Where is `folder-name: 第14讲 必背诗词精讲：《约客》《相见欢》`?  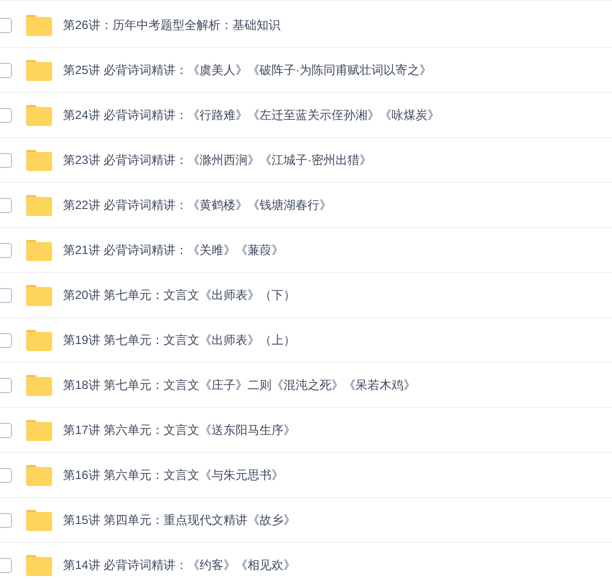
folder-name: 第14讲 必背诗词精讲：《约客》《相见欢》 is located at coordinates (179, 565).